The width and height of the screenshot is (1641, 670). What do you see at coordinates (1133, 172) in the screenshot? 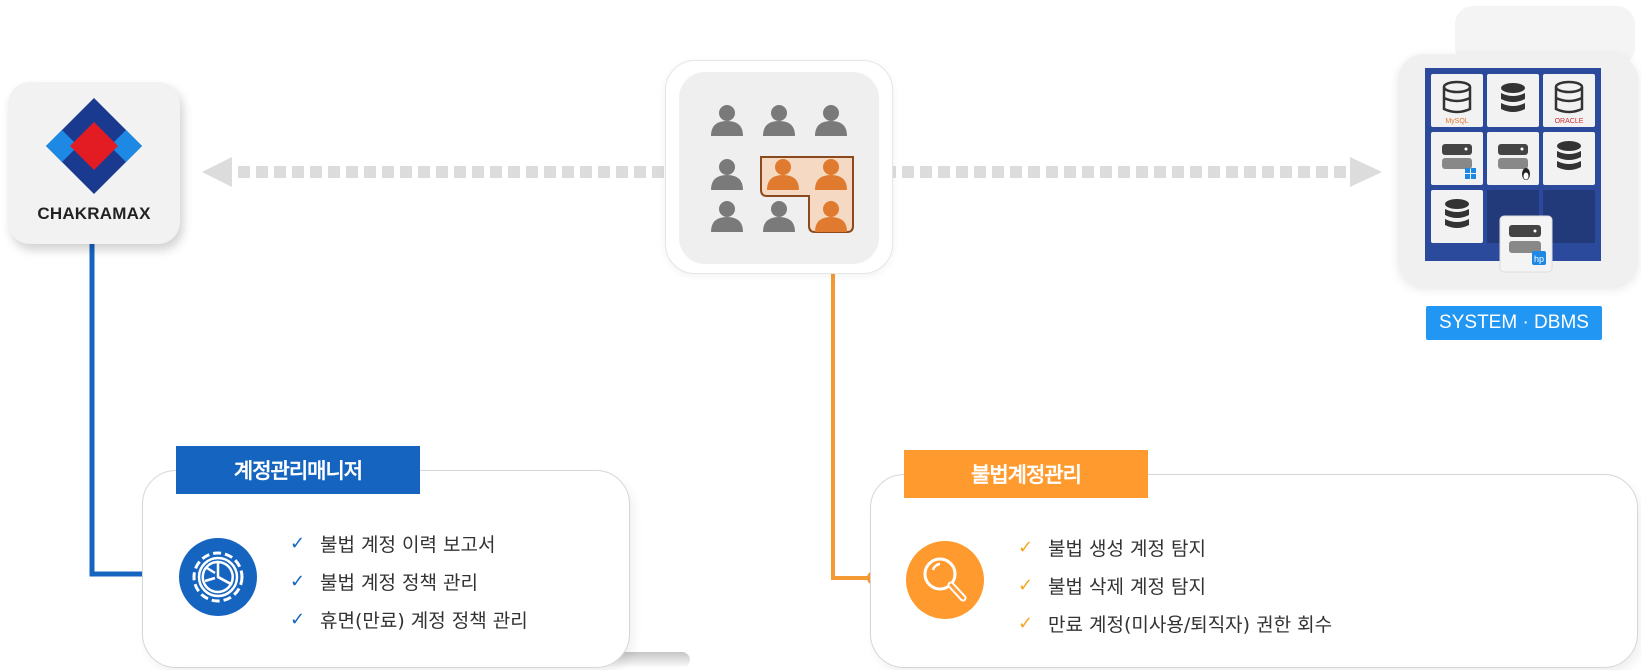
I see `right-dashed-arrow` at bounding box center [1133, 172].